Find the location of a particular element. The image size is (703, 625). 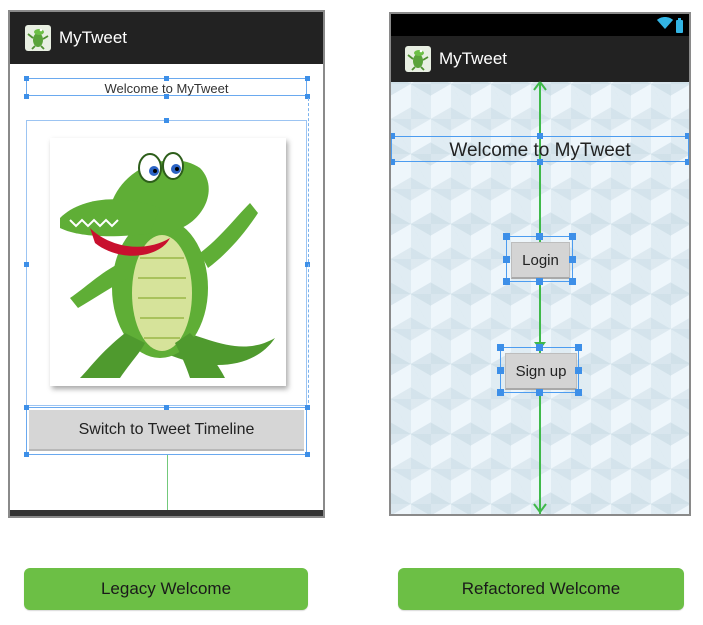

legacy-welcome-caption: Legacy Welcome is located at coordinates (166, 589).